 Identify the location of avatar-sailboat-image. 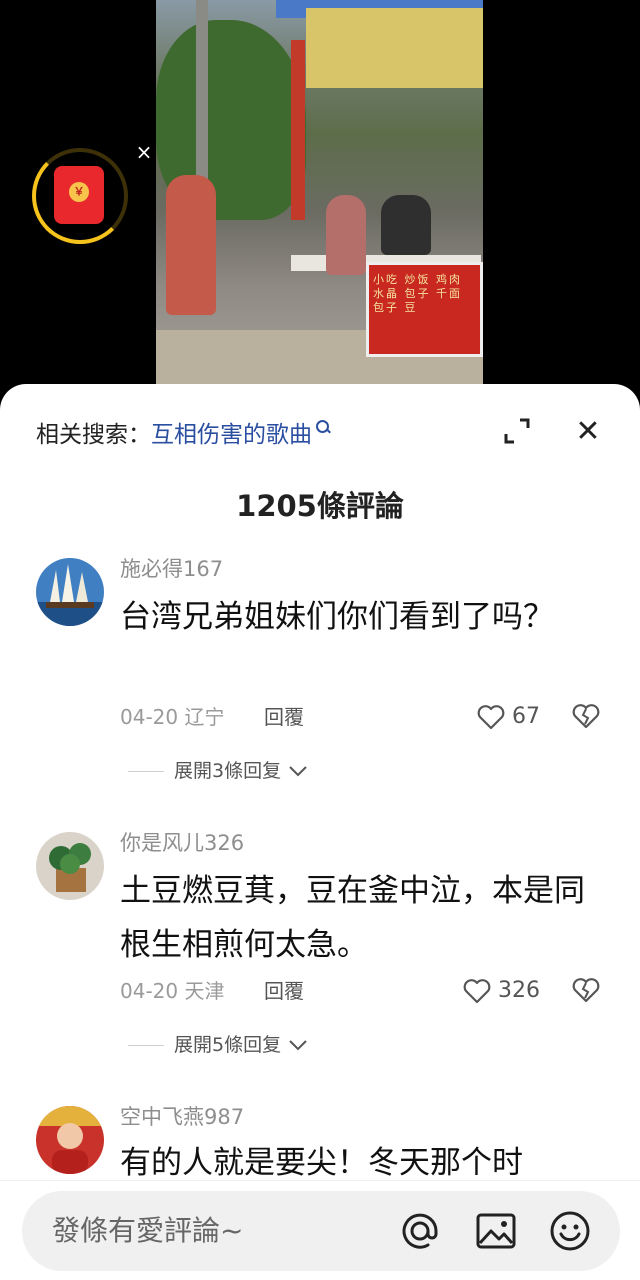
(70, 592).